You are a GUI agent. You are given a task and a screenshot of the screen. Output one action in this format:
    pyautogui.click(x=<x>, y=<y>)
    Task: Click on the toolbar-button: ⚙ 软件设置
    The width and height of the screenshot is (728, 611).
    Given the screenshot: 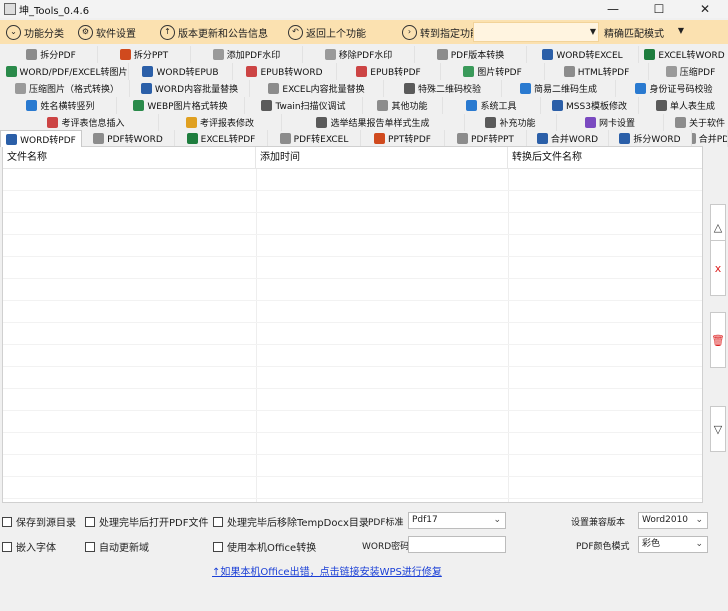 What is the action you would take?
    pyautogui.click(x=113, y=32)
    